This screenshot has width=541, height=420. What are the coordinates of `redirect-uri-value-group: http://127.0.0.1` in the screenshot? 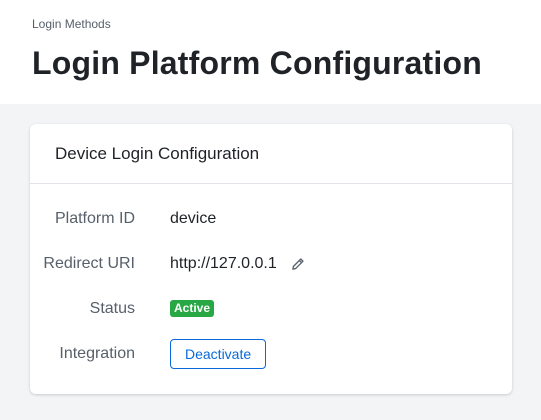 It's located at (237, 264).